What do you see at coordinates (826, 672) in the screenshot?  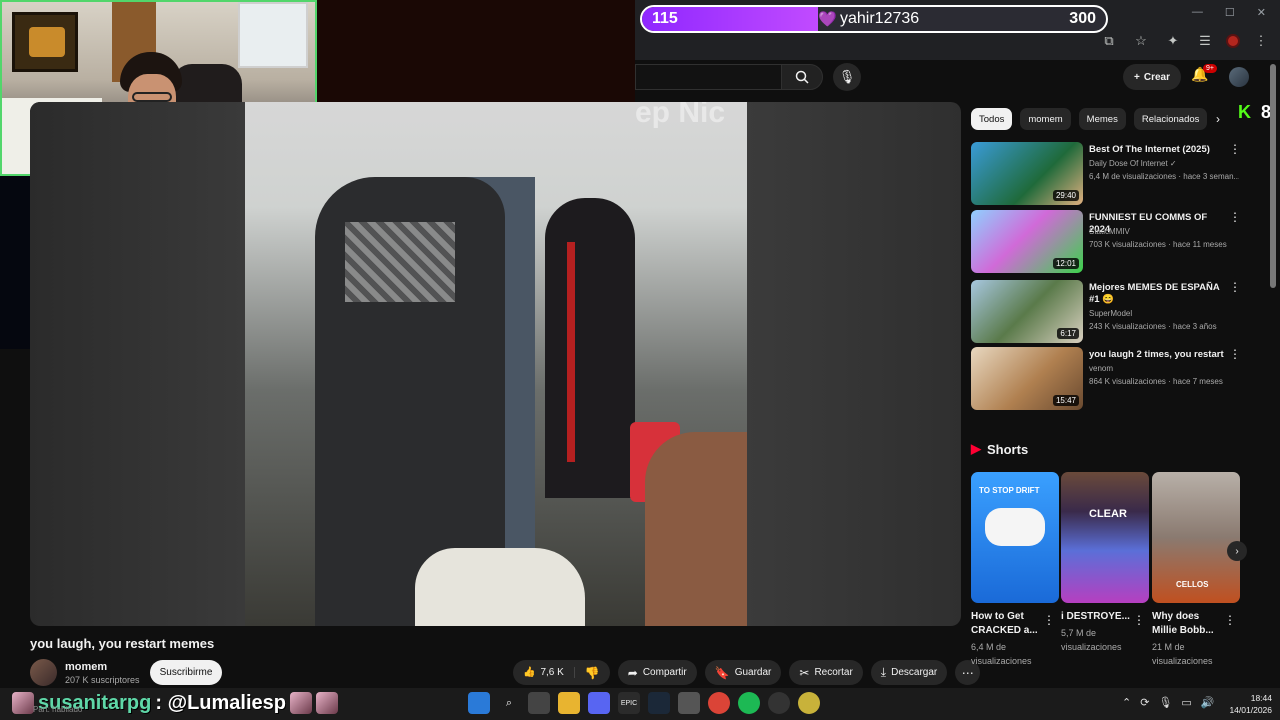 I see `clip-button: ✂ Recortar` at bounding box center [826, 672].